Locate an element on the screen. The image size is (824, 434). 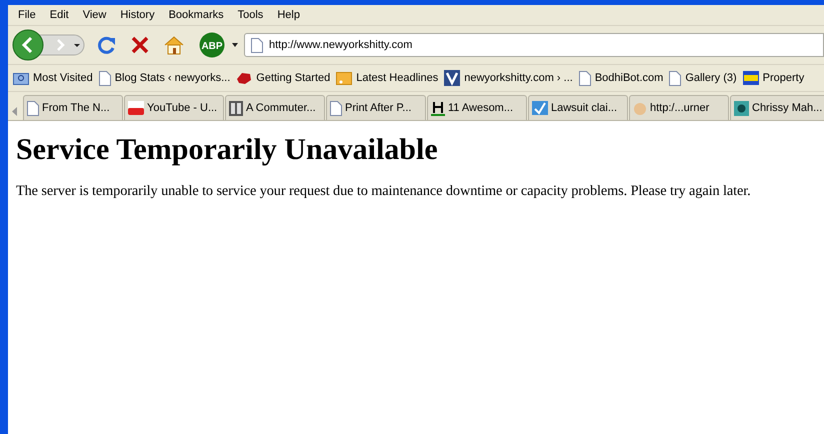
menu-item: Help is located at coordinates (288, 15).